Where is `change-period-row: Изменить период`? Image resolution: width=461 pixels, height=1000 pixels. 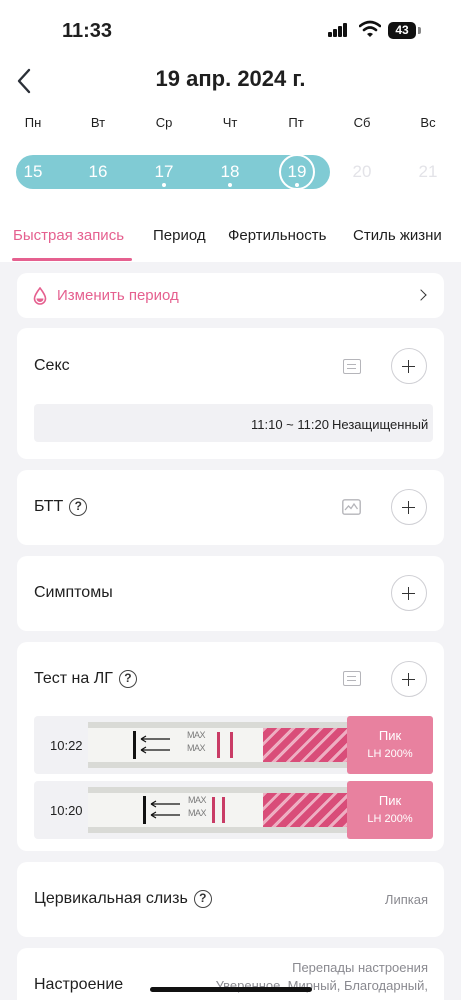
change-period-row: Изменить период is located at coordinates (230, 295).